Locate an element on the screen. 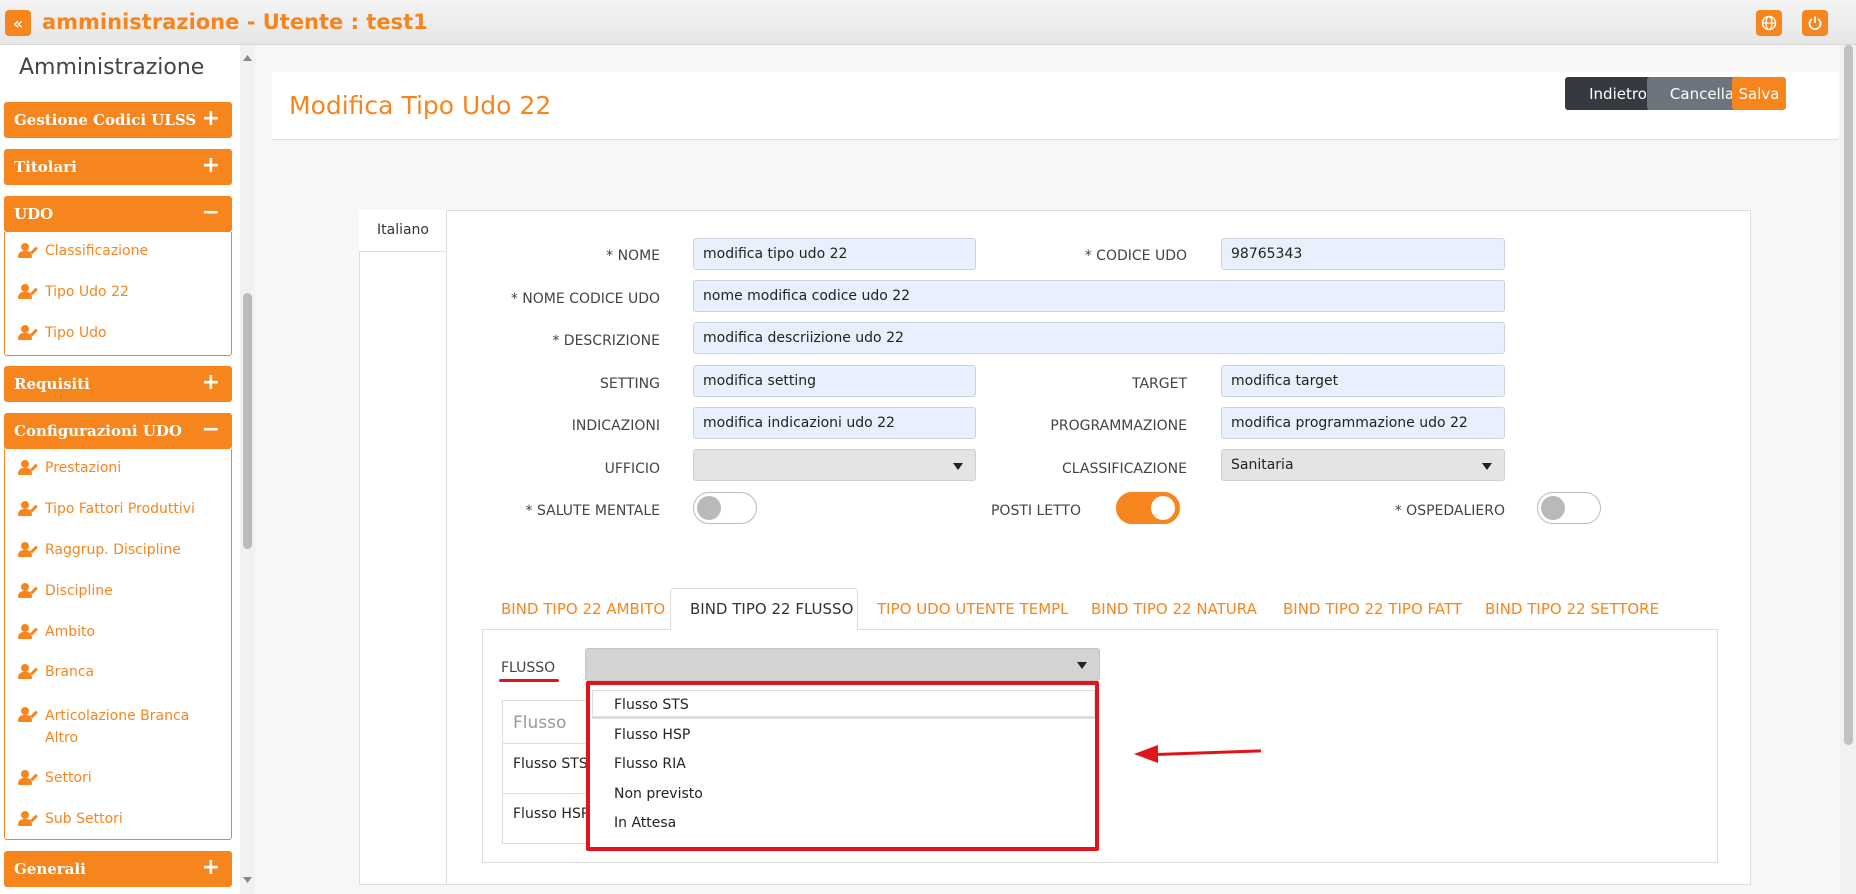  scroll-up-icon is located at coordinates (247, 58).